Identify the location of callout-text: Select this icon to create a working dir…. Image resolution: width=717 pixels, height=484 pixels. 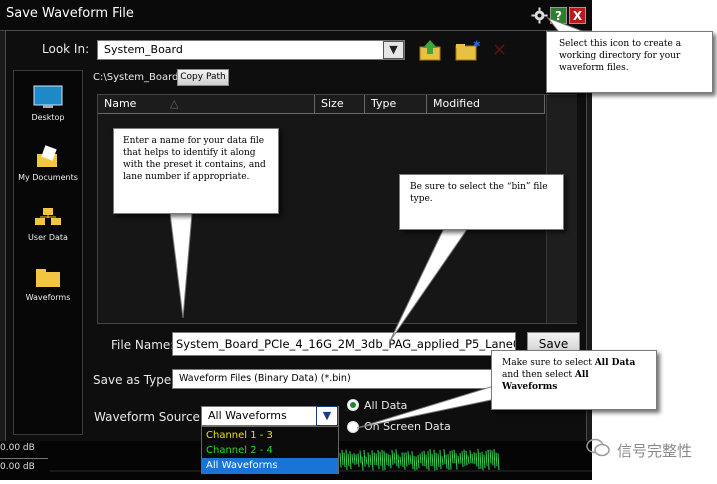
(620, 56).